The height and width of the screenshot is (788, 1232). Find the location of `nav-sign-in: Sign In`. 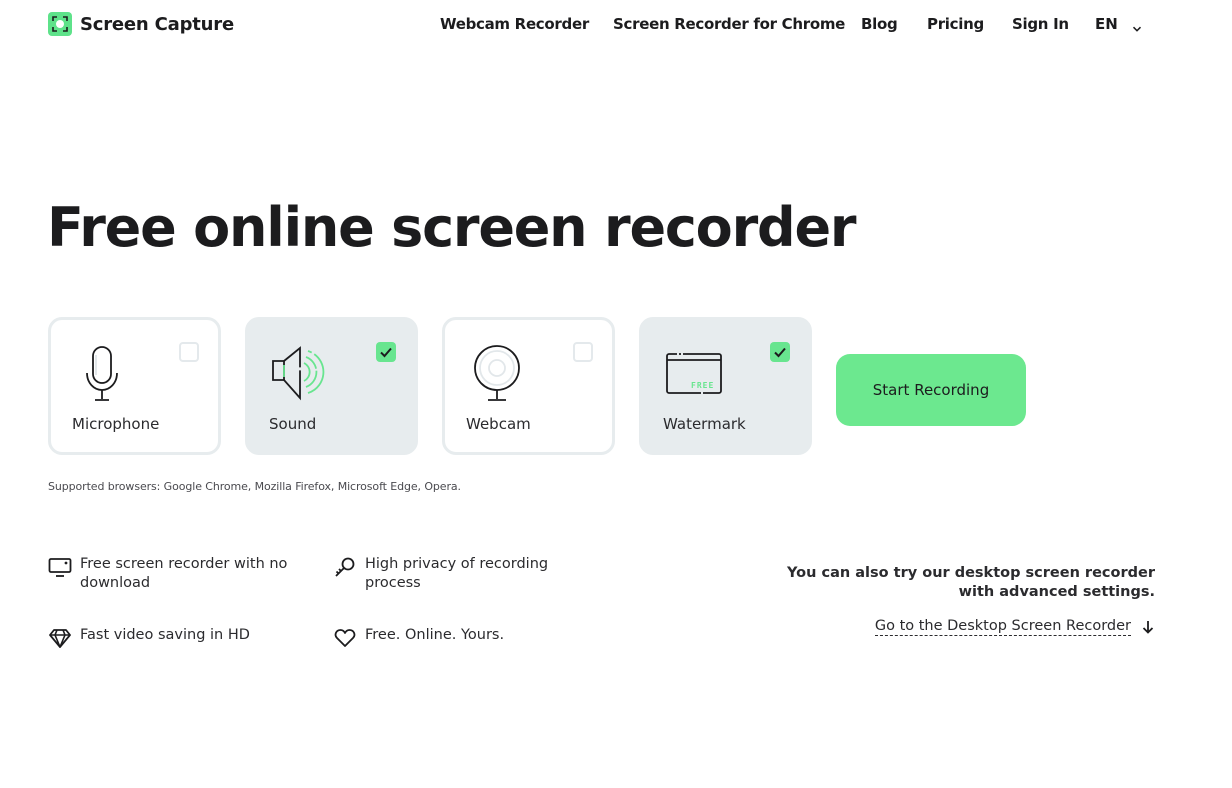

nav-sign-in: Sign In is located at coordinates (1040, 24).